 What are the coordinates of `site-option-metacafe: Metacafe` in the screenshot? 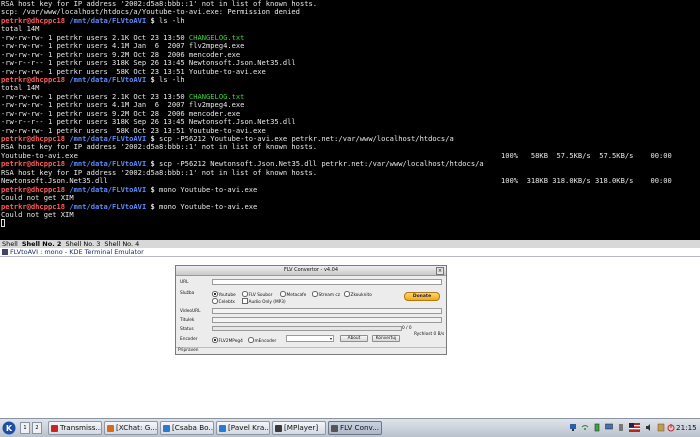 It's located at (293, 294).